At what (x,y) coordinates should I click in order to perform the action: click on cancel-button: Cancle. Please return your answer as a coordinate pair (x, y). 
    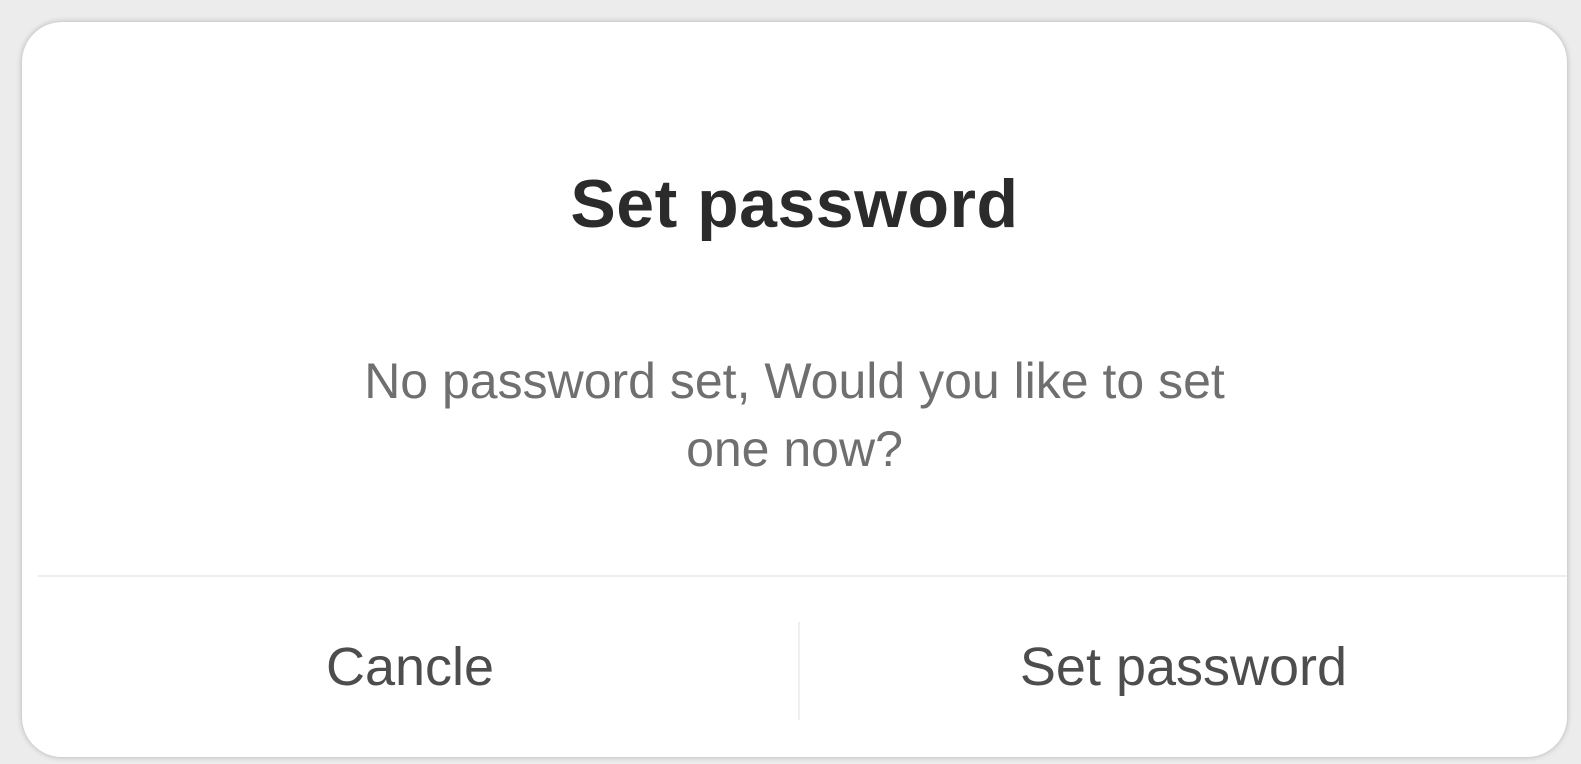
    Looking at the image, I should click on (410, 667).